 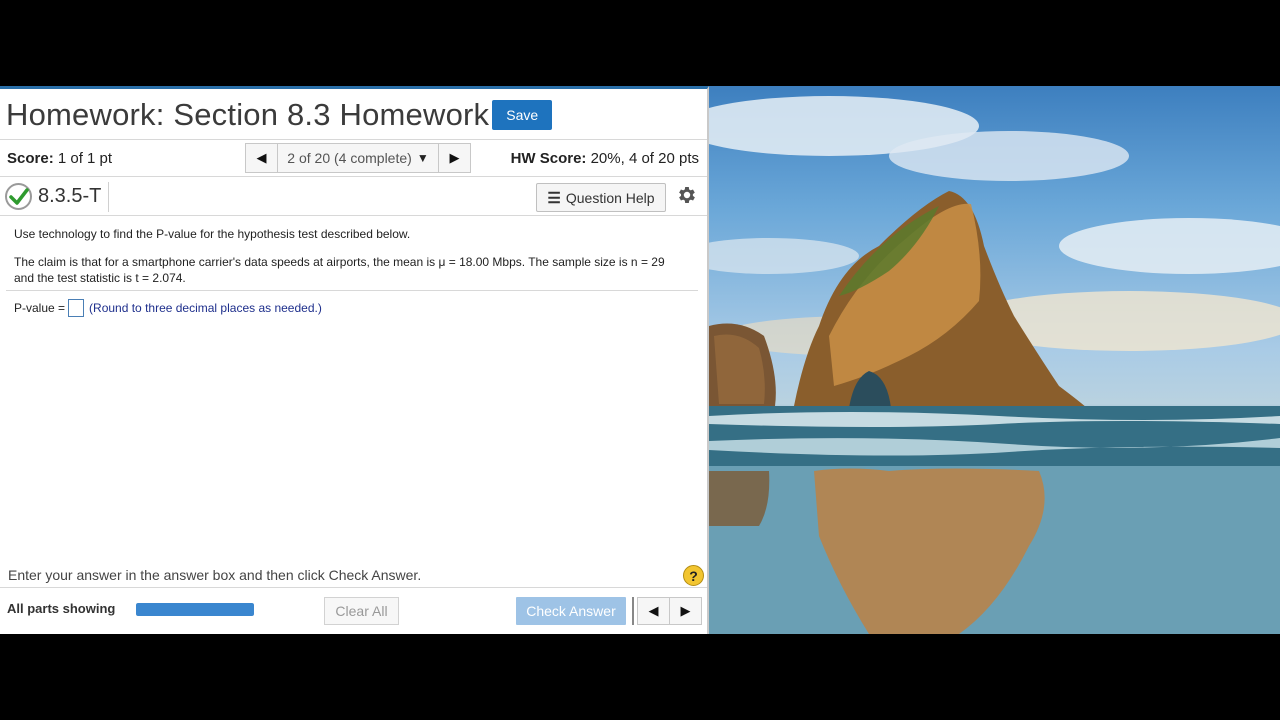 I want to click on save-button: Save, so click(x=522, y=115).